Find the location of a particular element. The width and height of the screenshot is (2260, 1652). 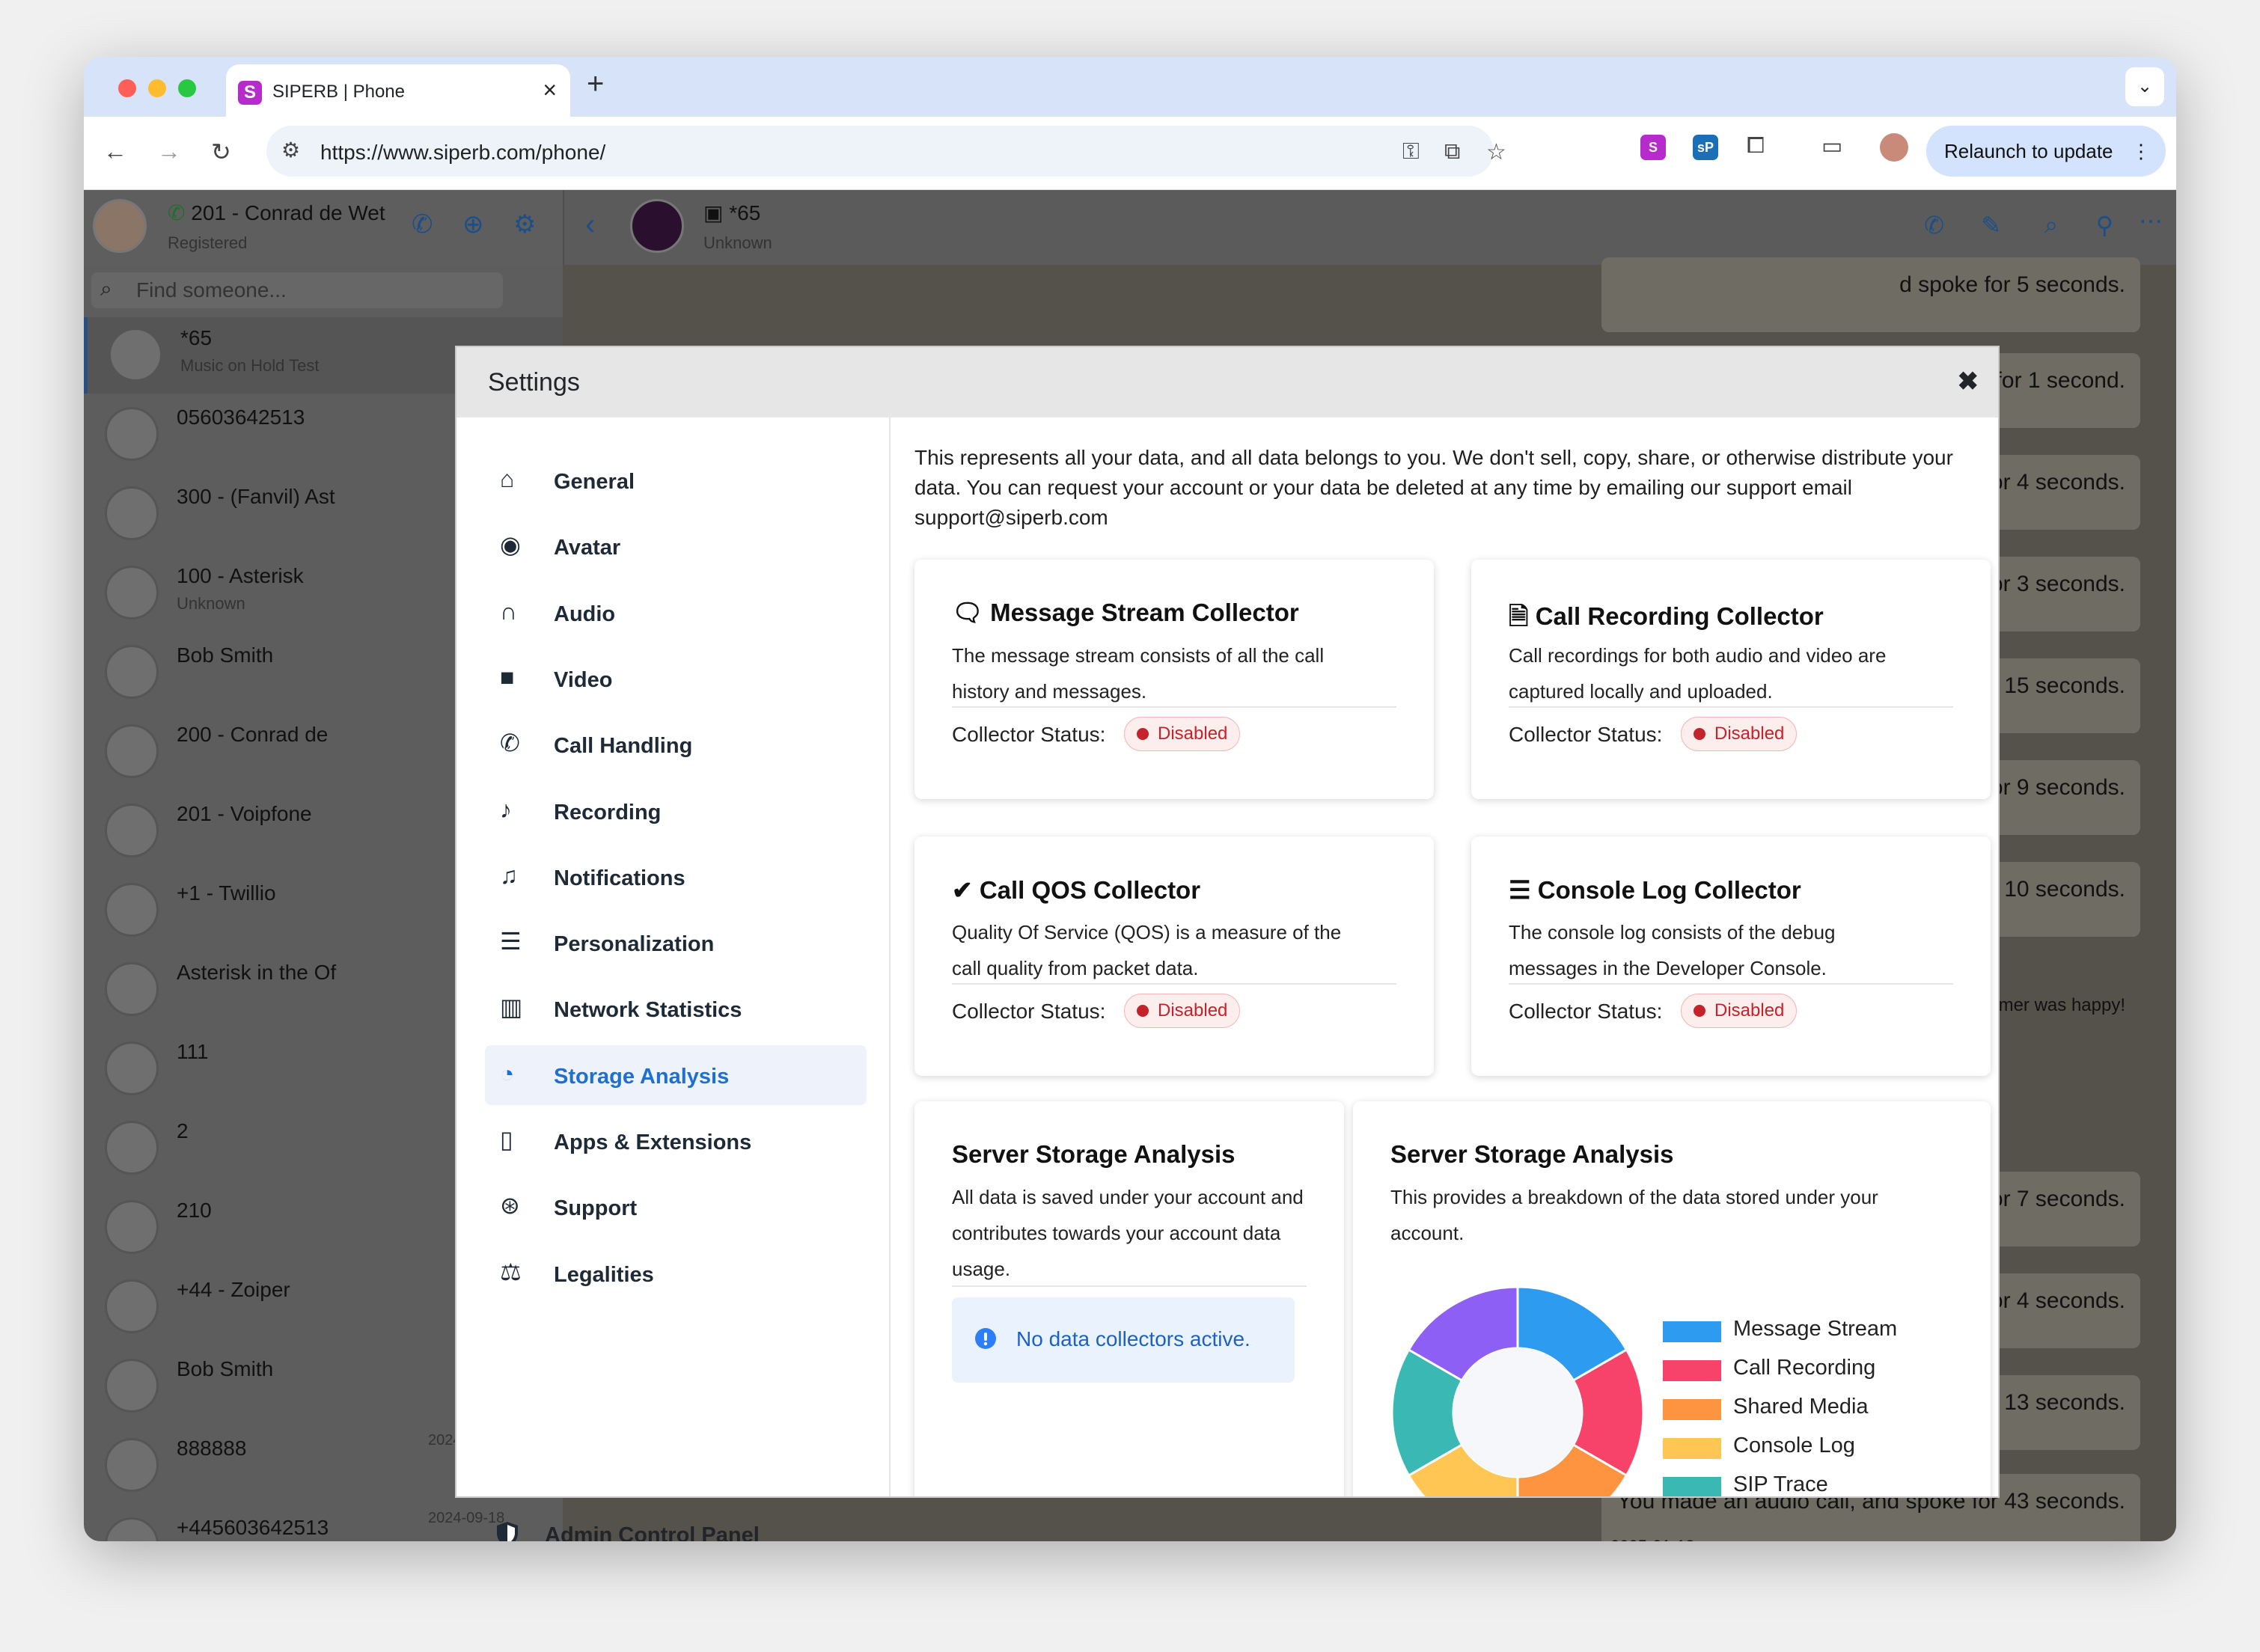

close-window-button is located at coordinates (127, 88).